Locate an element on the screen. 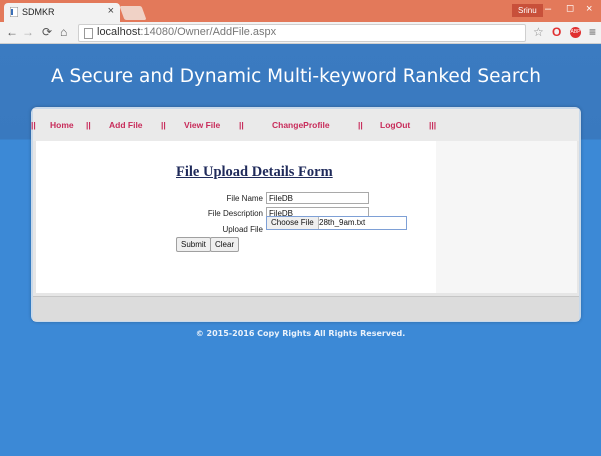 This screenshot has width=601, height=456. file-name-field: FileDB is located at coordinates (317, 198).